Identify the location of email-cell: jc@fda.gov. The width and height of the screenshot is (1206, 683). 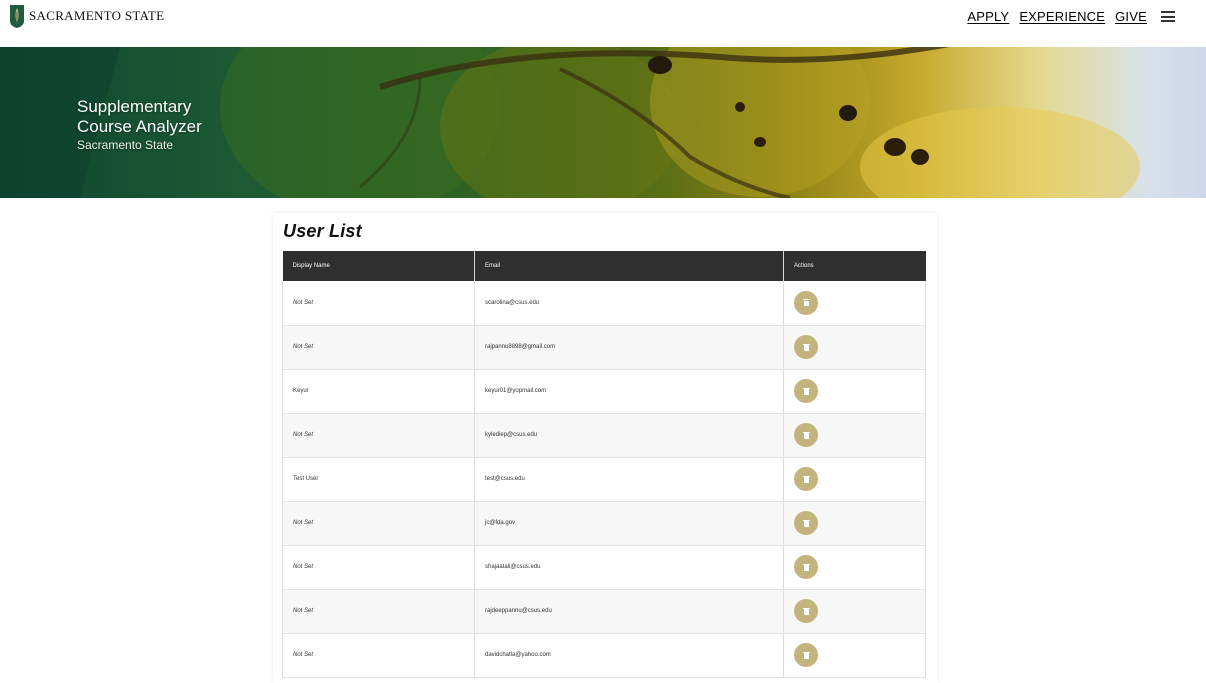
(629, 523).